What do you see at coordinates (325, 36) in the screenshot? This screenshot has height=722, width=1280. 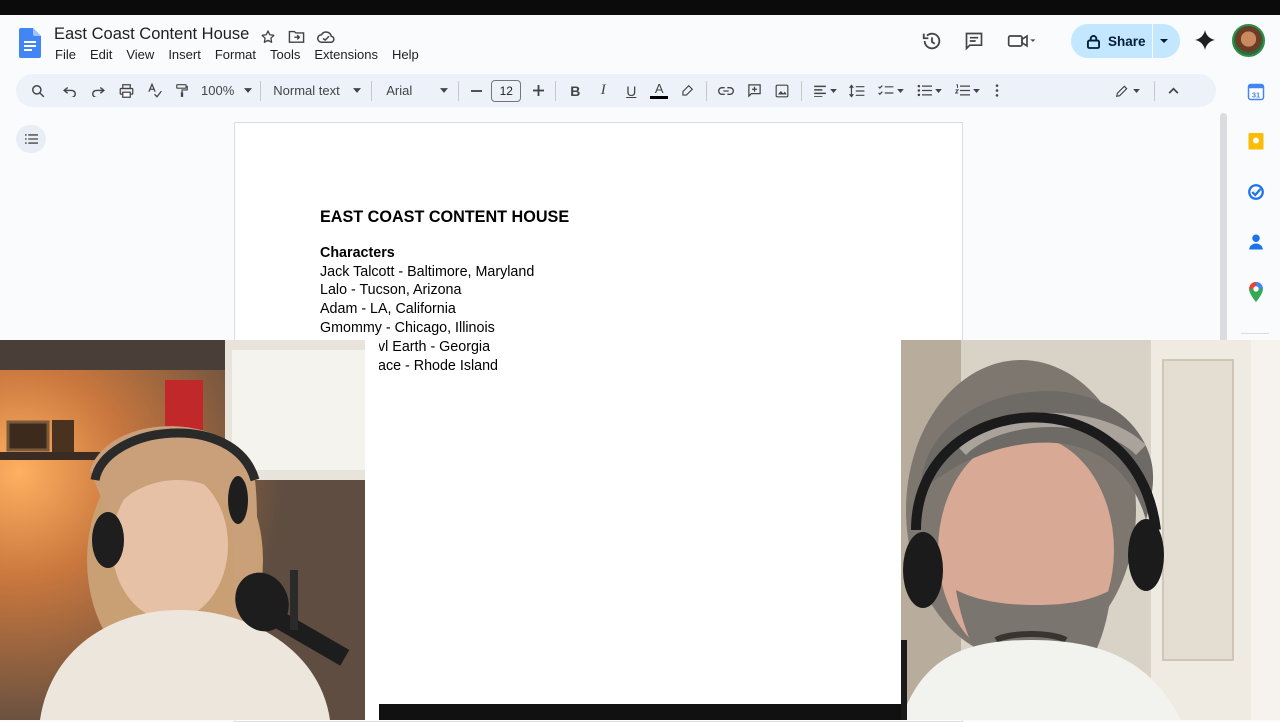 I see `cloud-status-icon` at bounding box center [325, 36].